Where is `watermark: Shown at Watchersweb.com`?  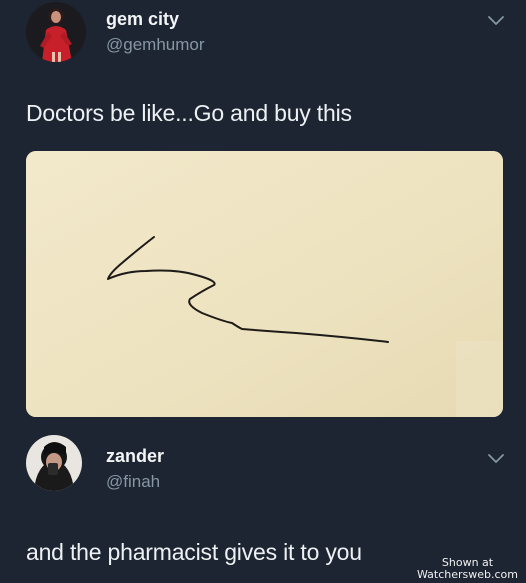
watermark: Shown at Watchersweb.com is located at coordinates (467, 569).